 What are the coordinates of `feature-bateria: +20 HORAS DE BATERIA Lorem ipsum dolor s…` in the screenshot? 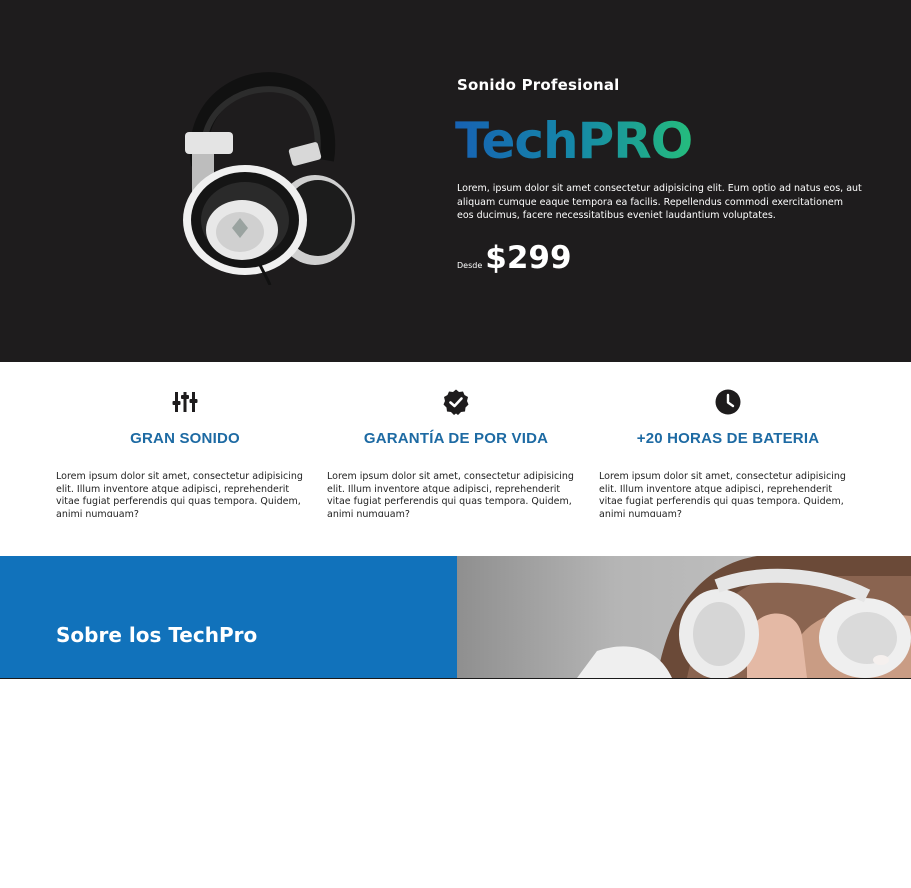 It's located at (728, 452).